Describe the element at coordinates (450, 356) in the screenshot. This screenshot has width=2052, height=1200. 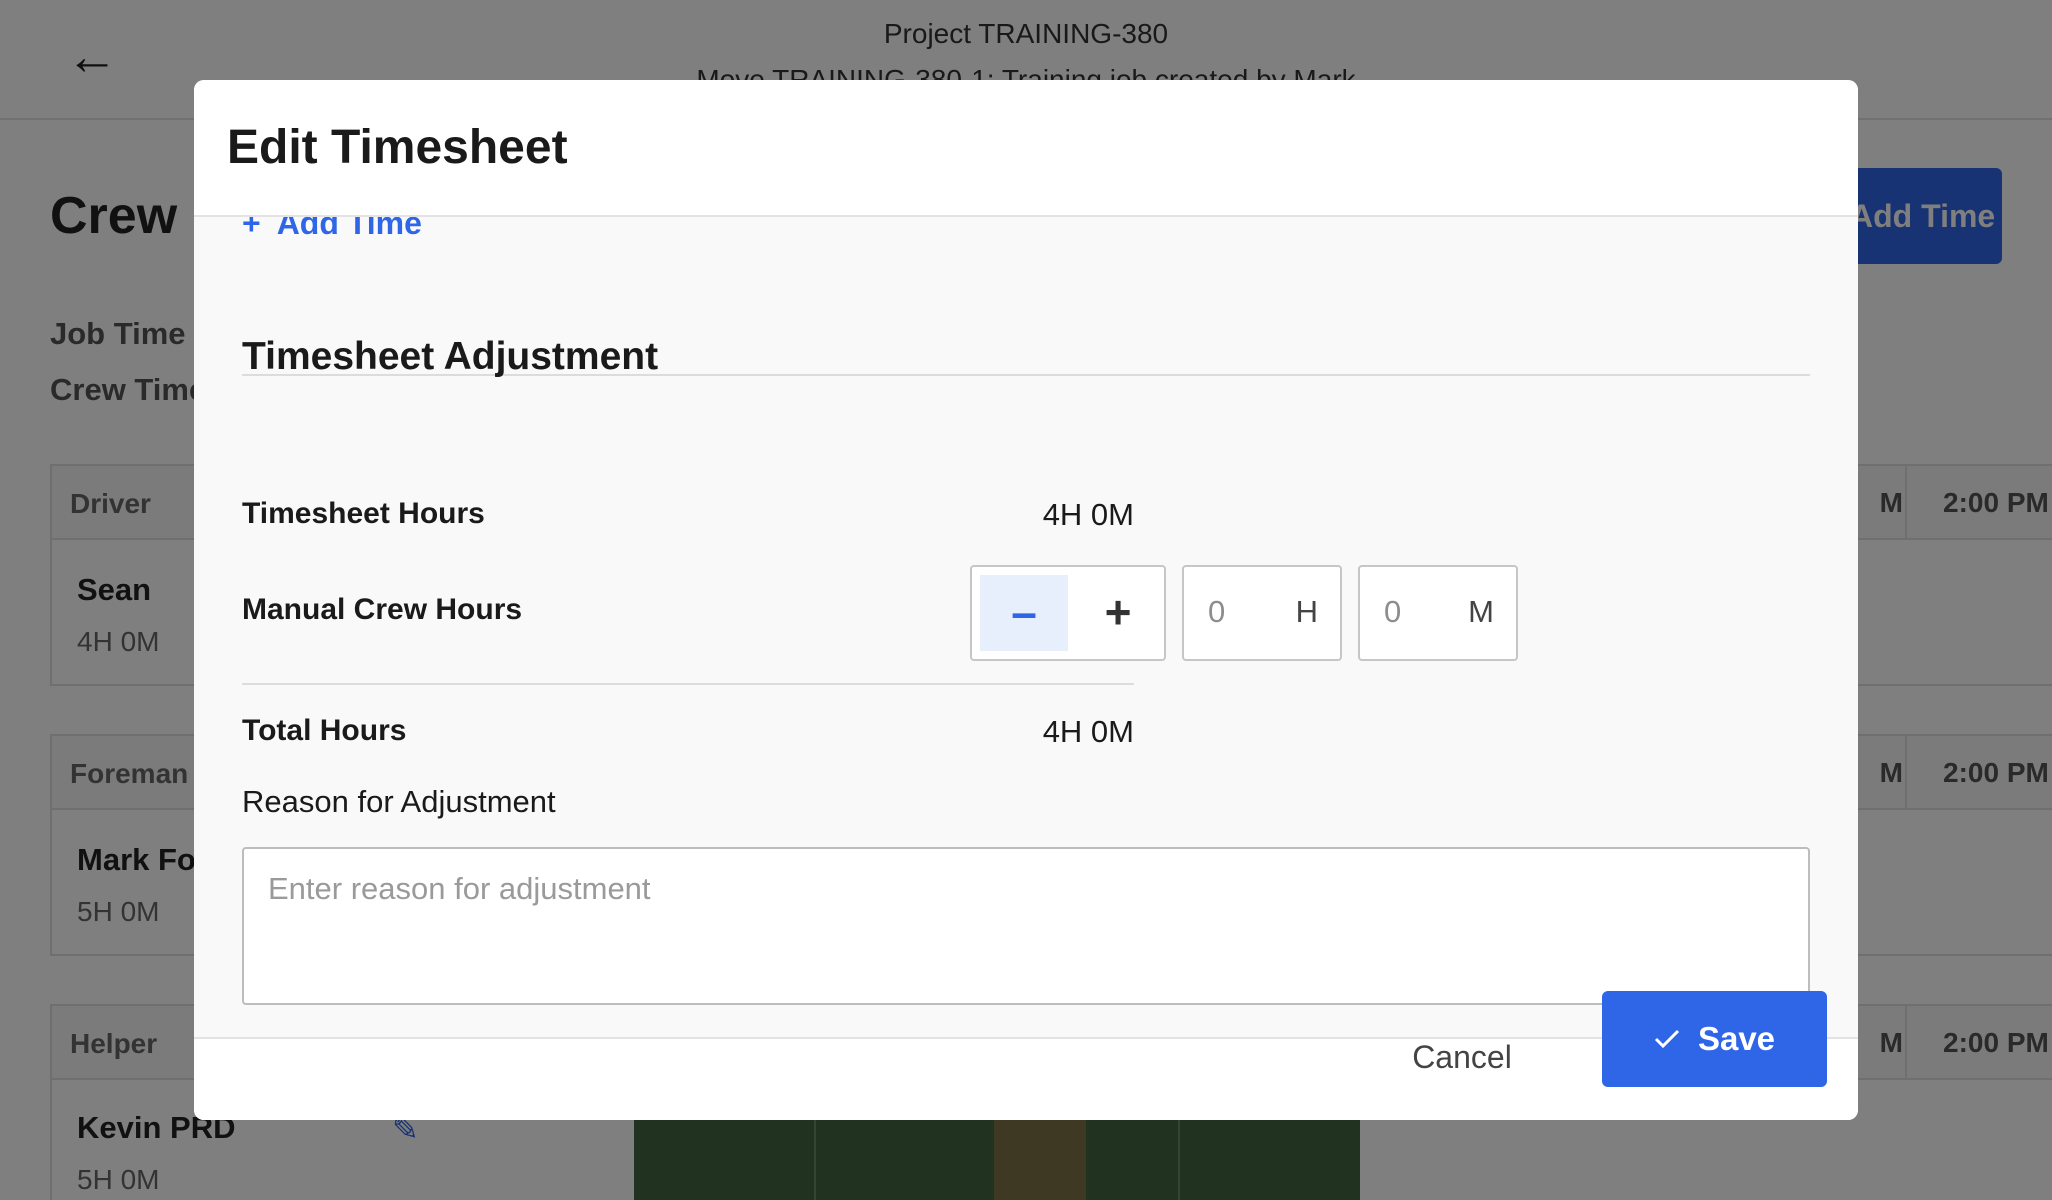
I see `section-title: Timesheet Adjustment` at that location.